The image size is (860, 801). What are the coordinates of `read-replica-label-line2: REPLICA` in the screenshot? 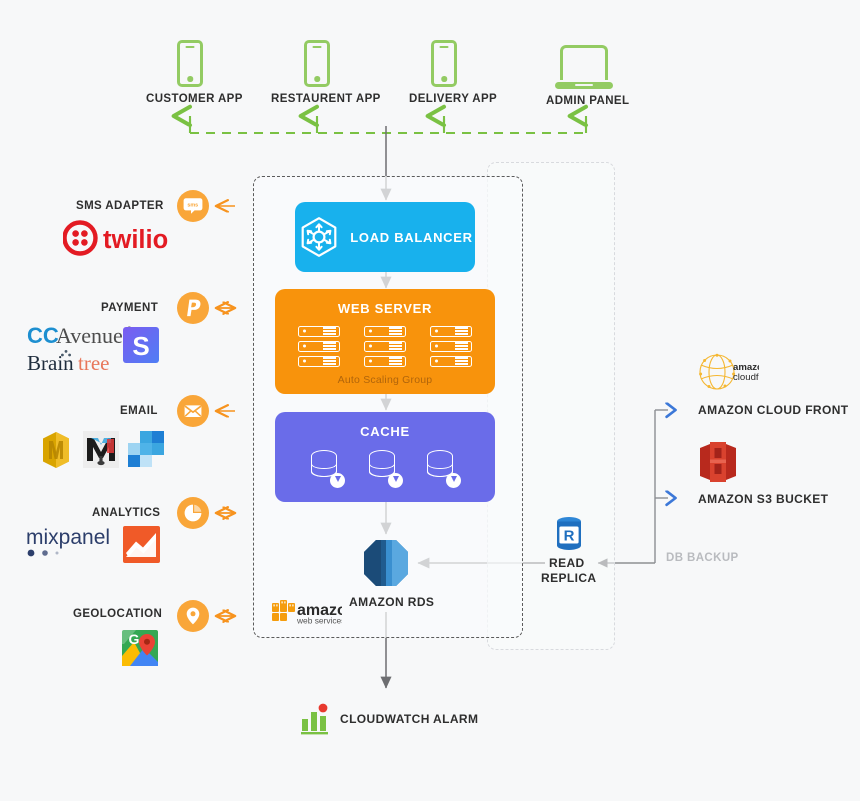 It's located at (569, 578).